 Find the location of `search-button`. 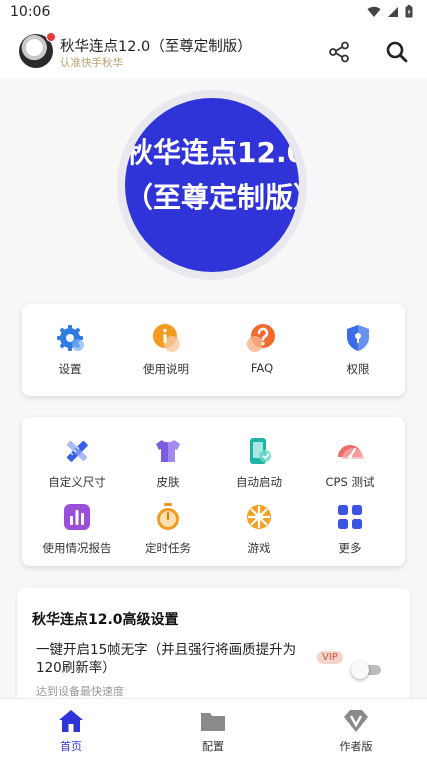

search-button is located at coordinates (397, 52).